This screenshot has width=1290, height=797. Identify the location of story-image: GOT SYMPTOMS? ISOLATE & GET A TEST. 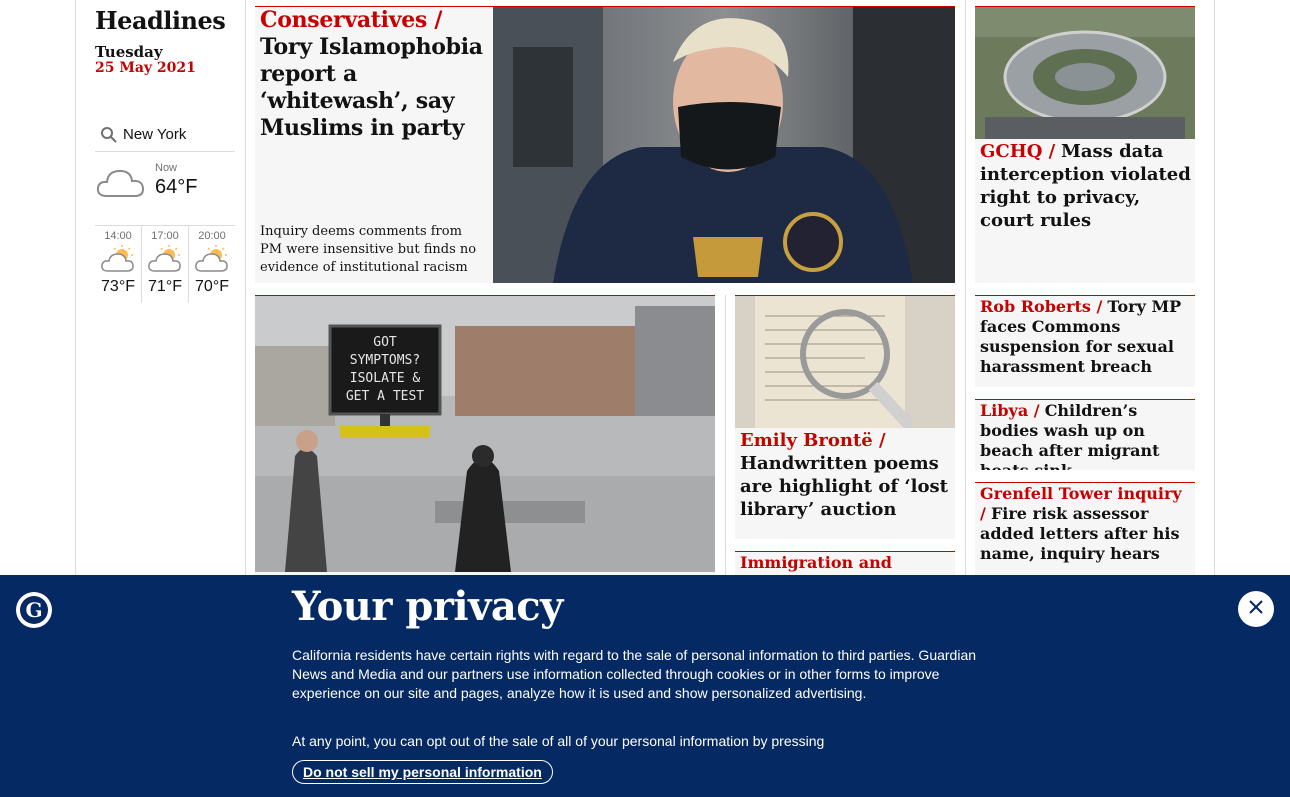
(485, 434).